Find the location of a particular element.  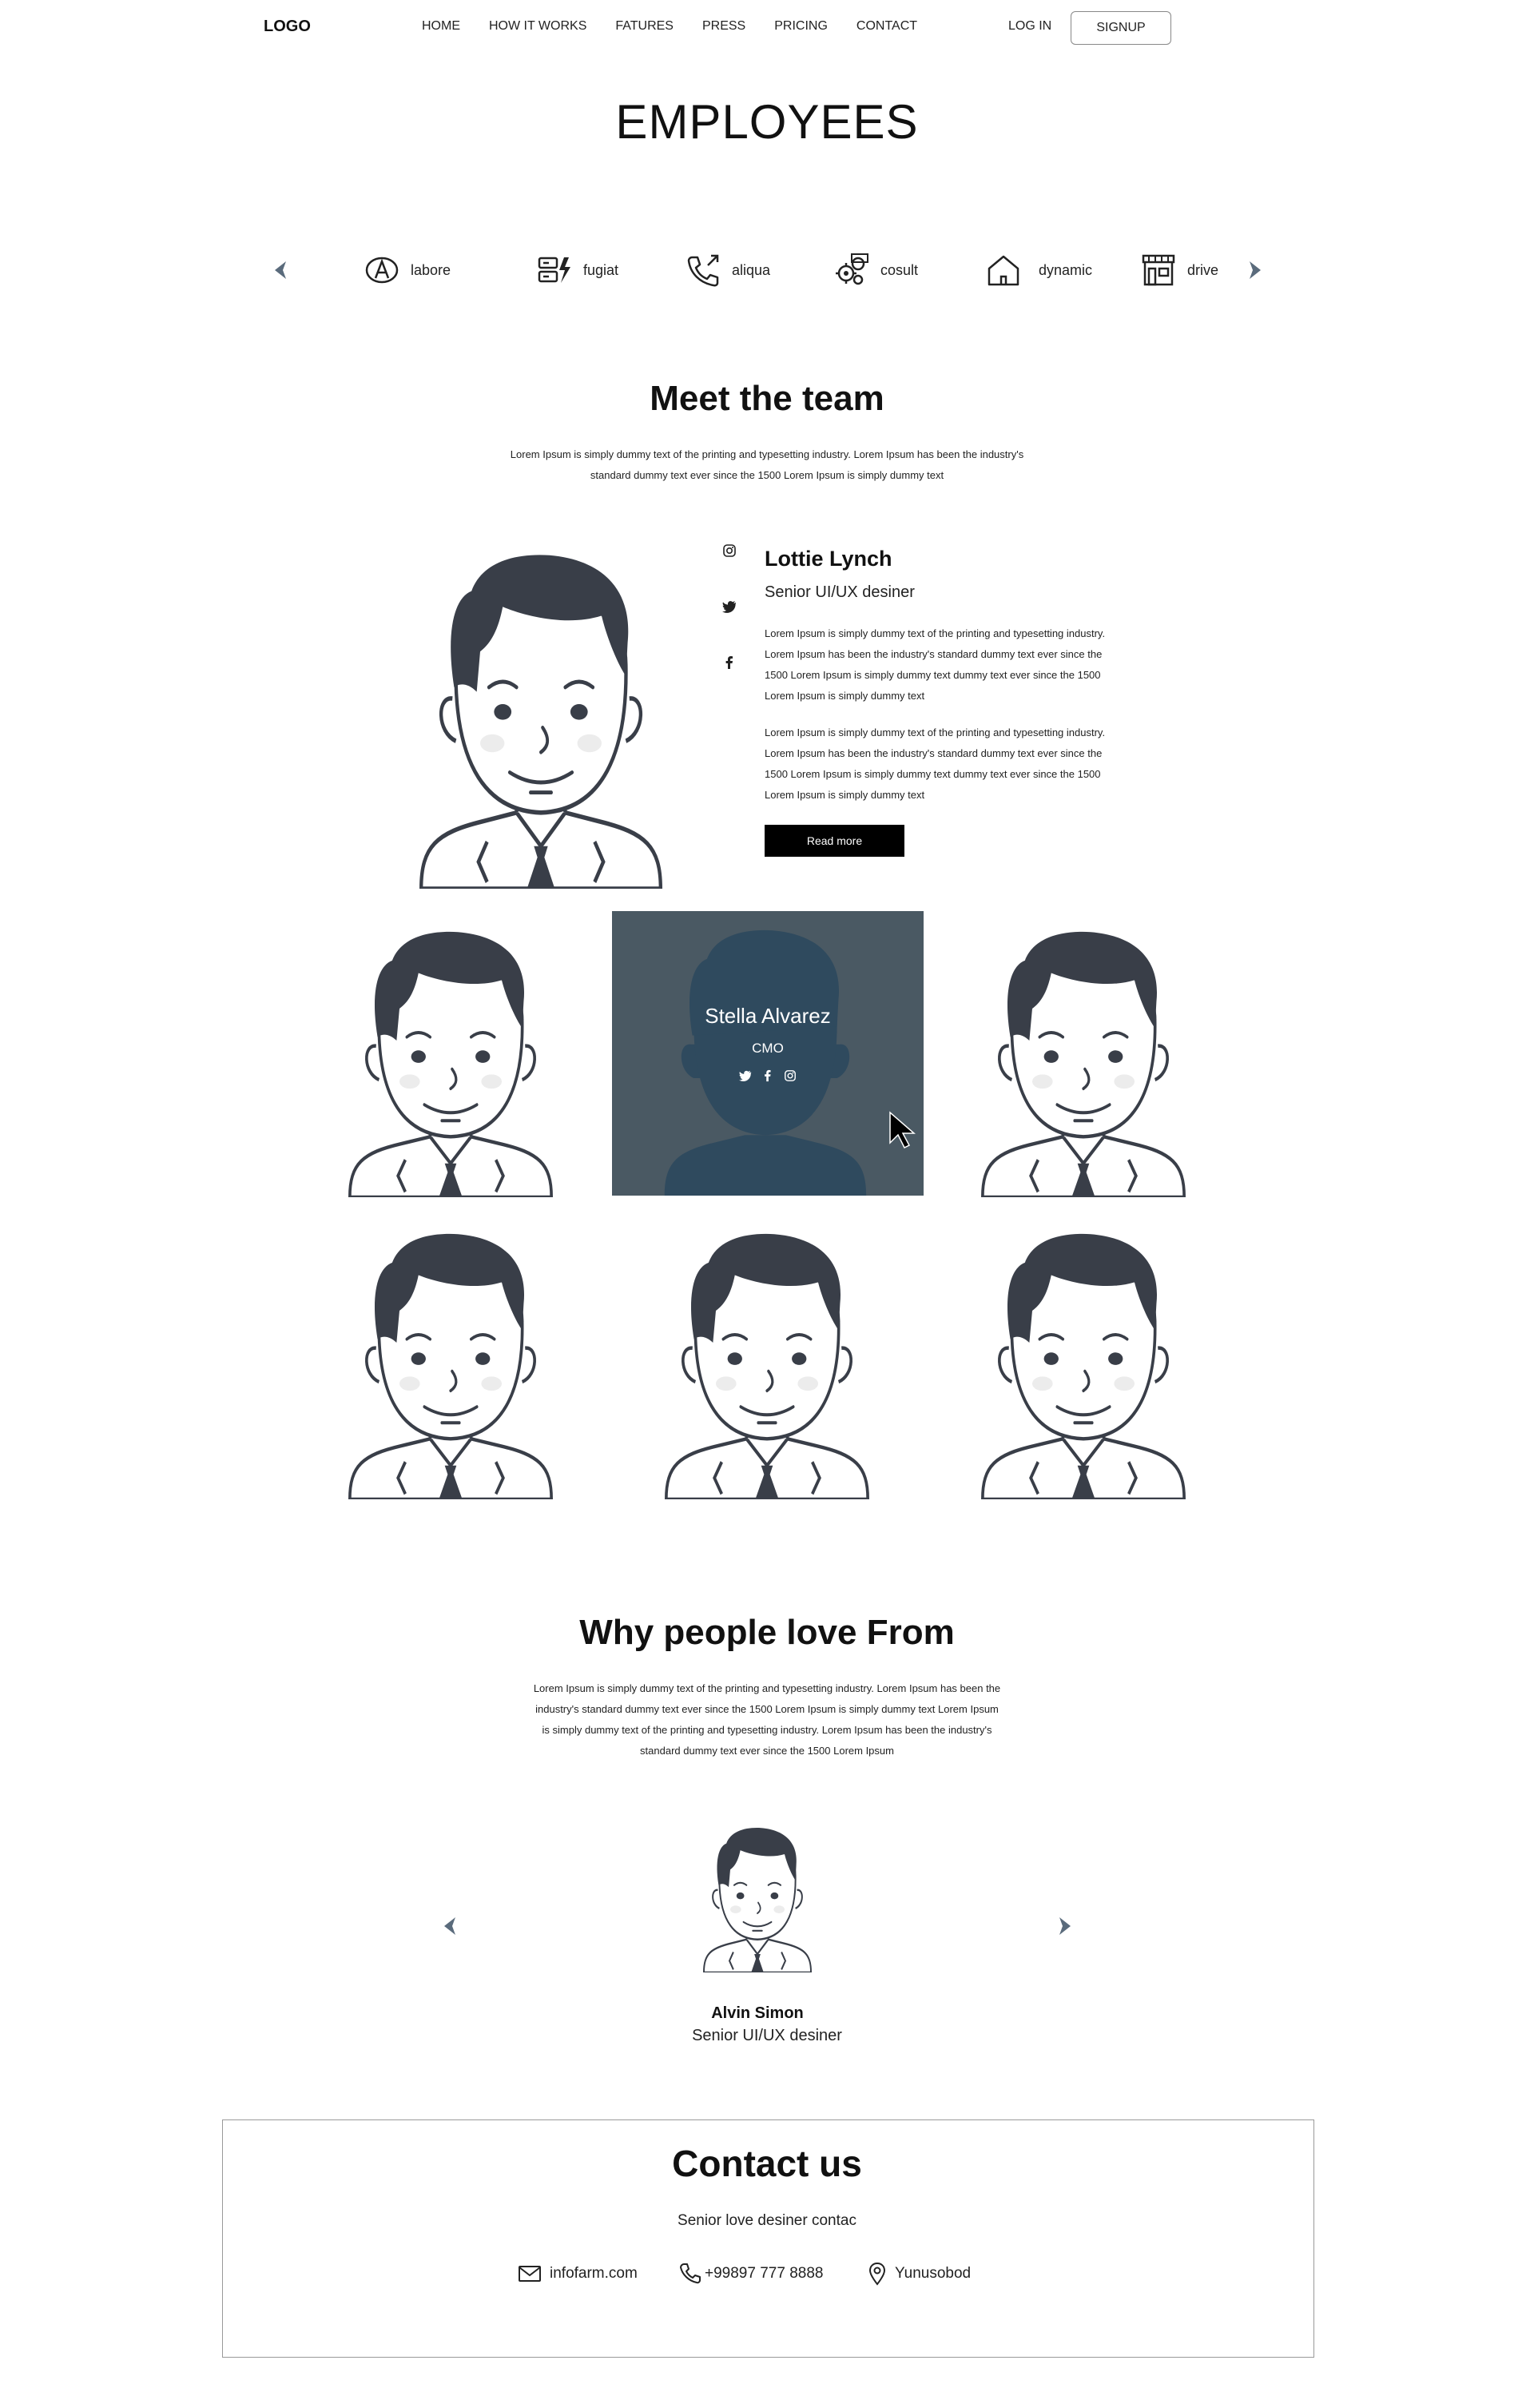

category-next-button is located at coordinates (1255, 270).